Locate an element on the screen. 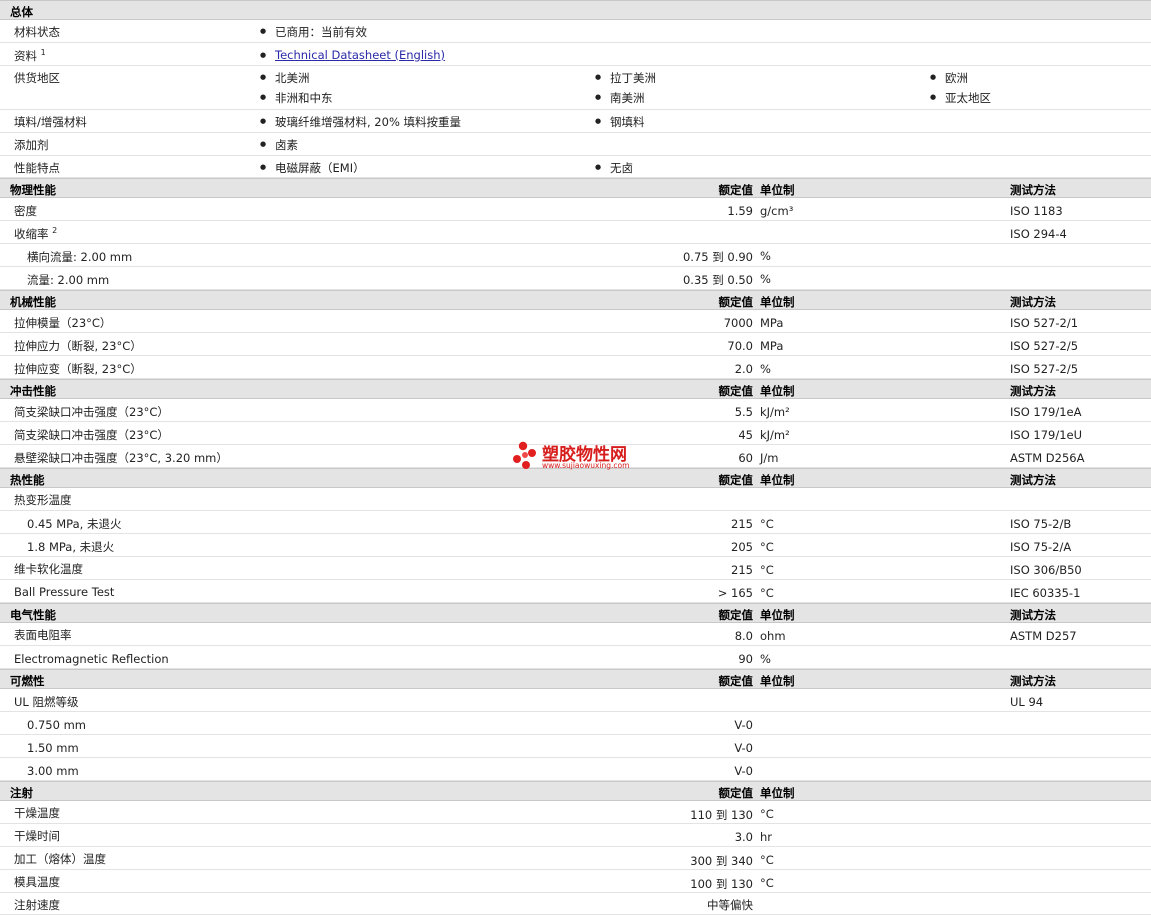 Image resolution: width=1151 pixels, height=915 pixels. section-title: 可燃性 is located at coordinates (27, 681).